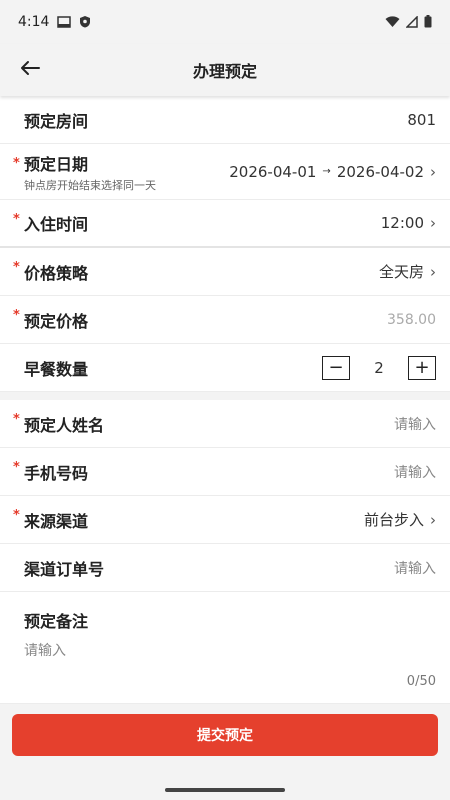 The width and height of the screenshot is (450, 800). I want to click on guest-name-row: * 预定人姓名 请输入, so click(225, 424).